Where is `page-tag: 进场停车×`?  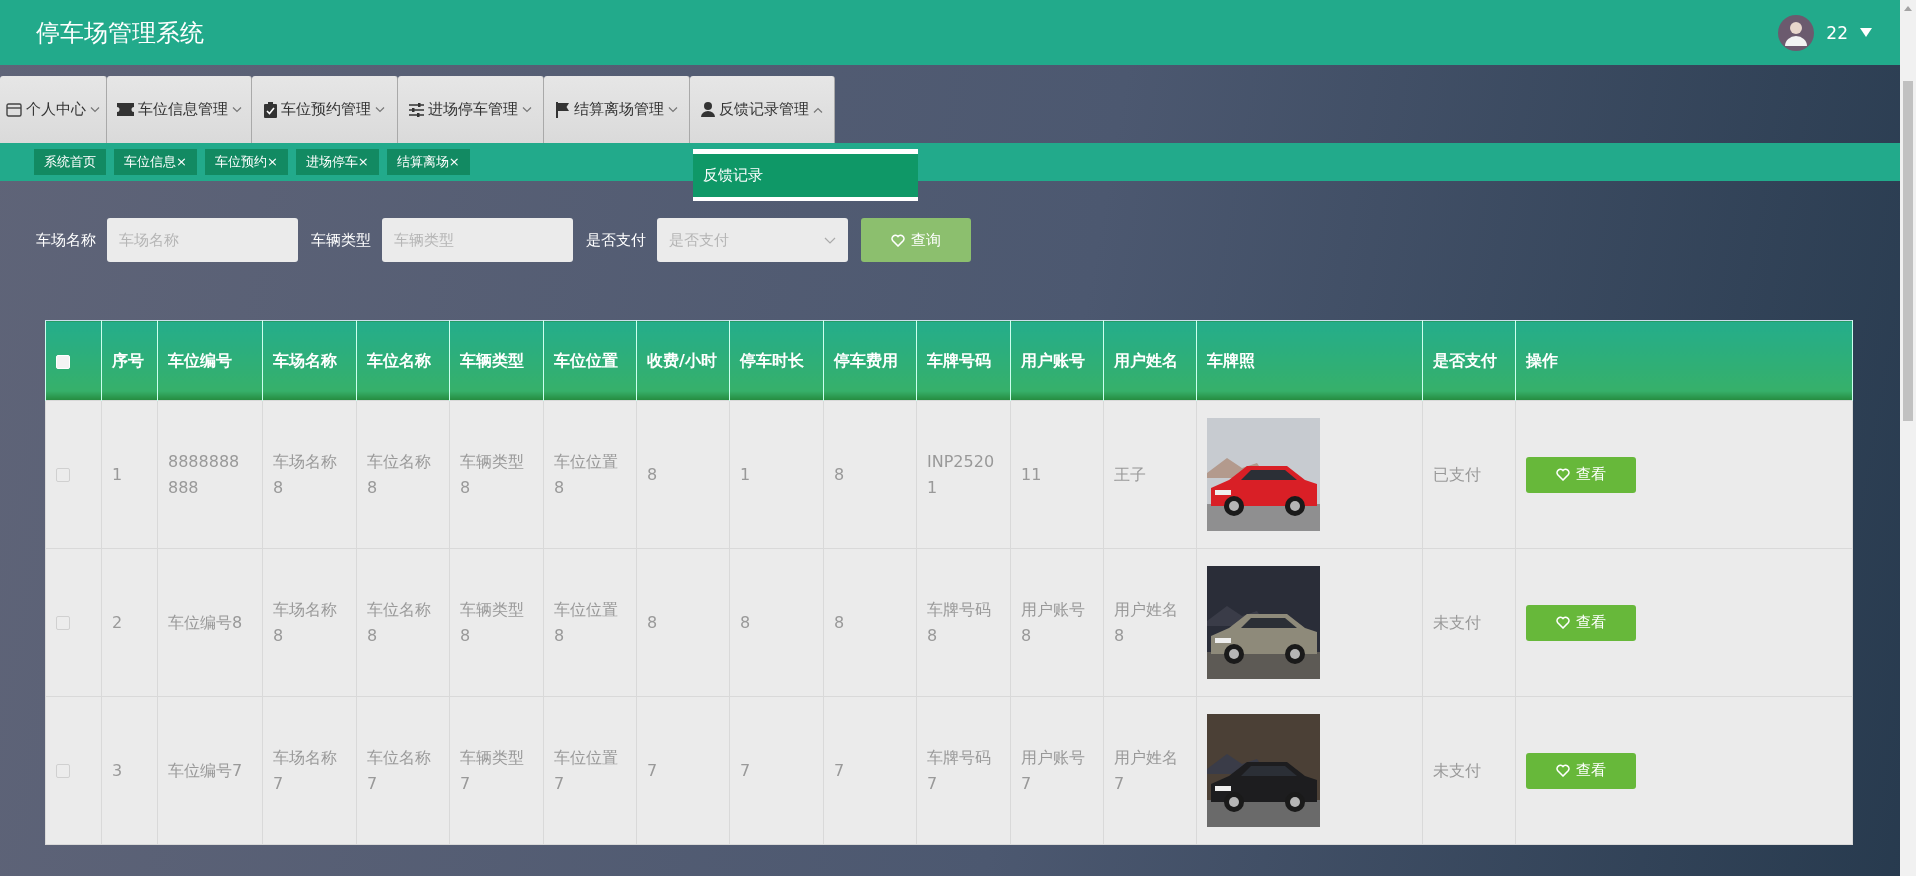
page-tag: 进场停车× is located at coordinates (337, 162).